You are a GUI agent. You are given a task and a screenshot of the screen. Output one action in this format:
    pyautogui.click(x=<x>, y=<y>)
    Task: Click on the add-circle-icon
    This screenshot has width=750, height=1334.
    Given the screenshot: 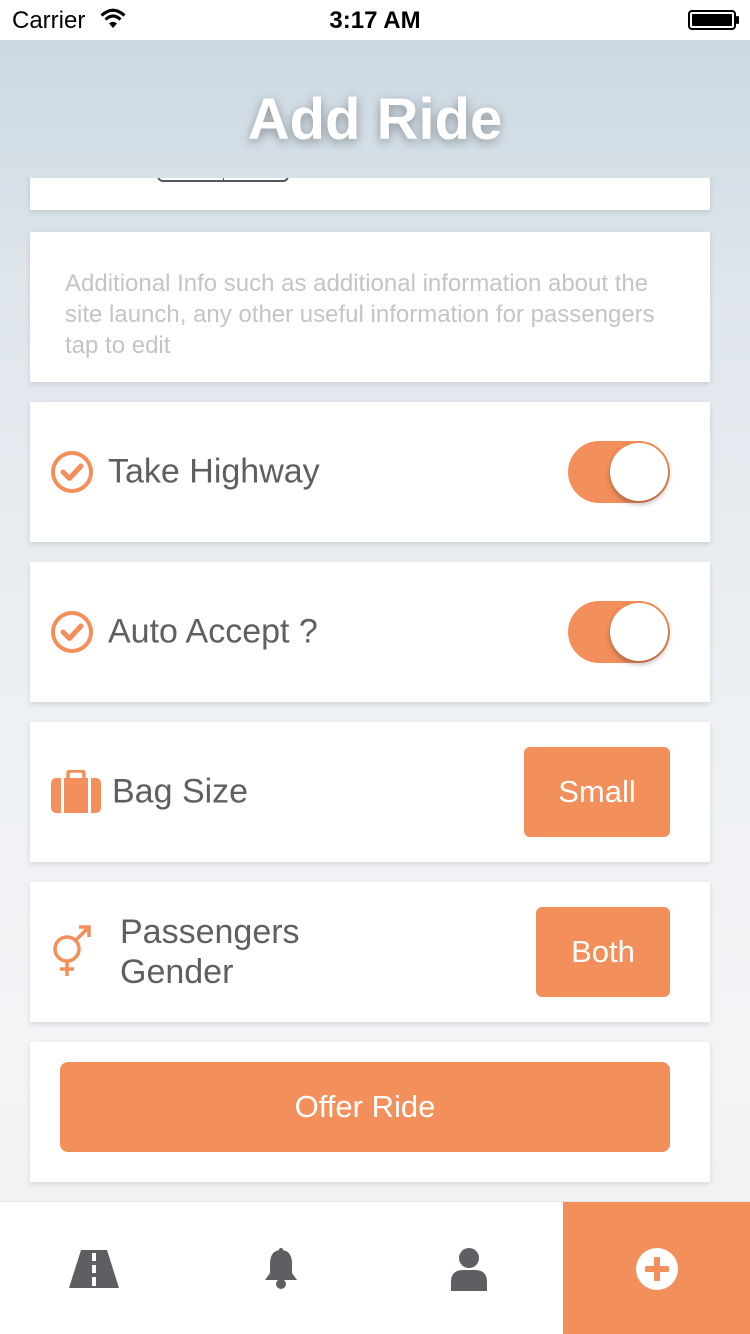 What is the action you would take?
    pyautogui.click(x=656, y=1268)
    